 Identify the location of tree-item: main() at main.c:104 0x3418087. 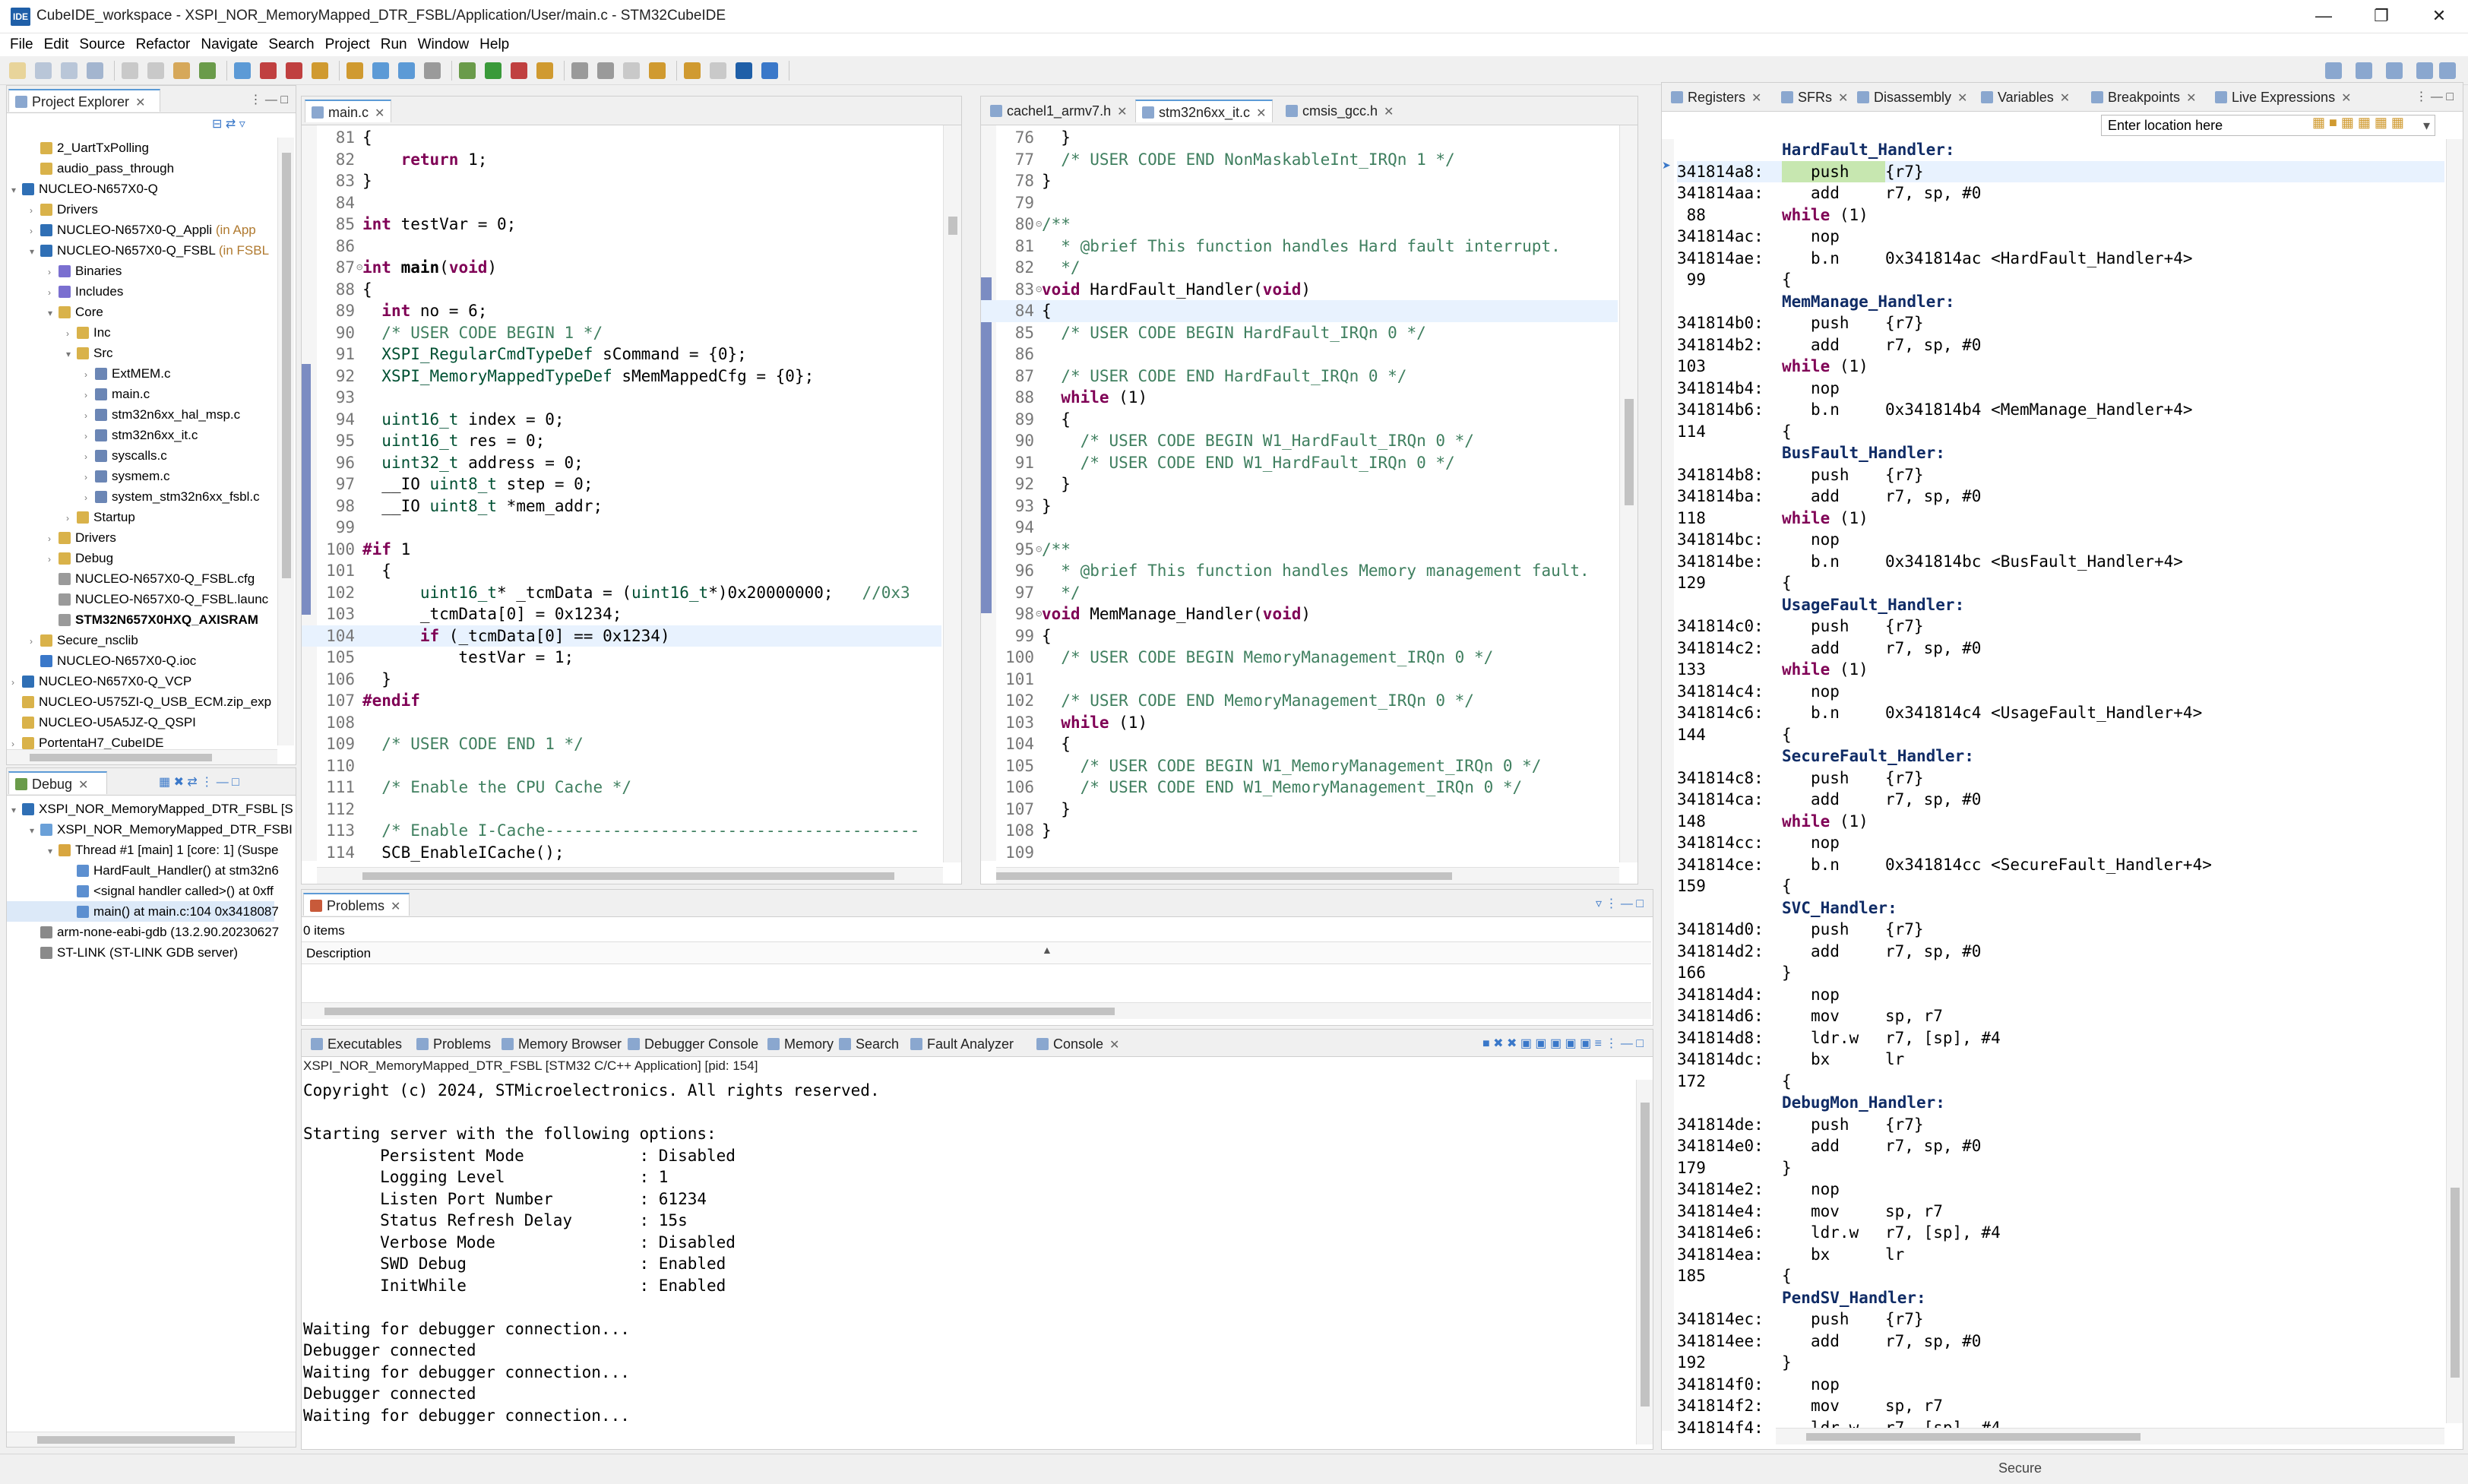
(143, 911).